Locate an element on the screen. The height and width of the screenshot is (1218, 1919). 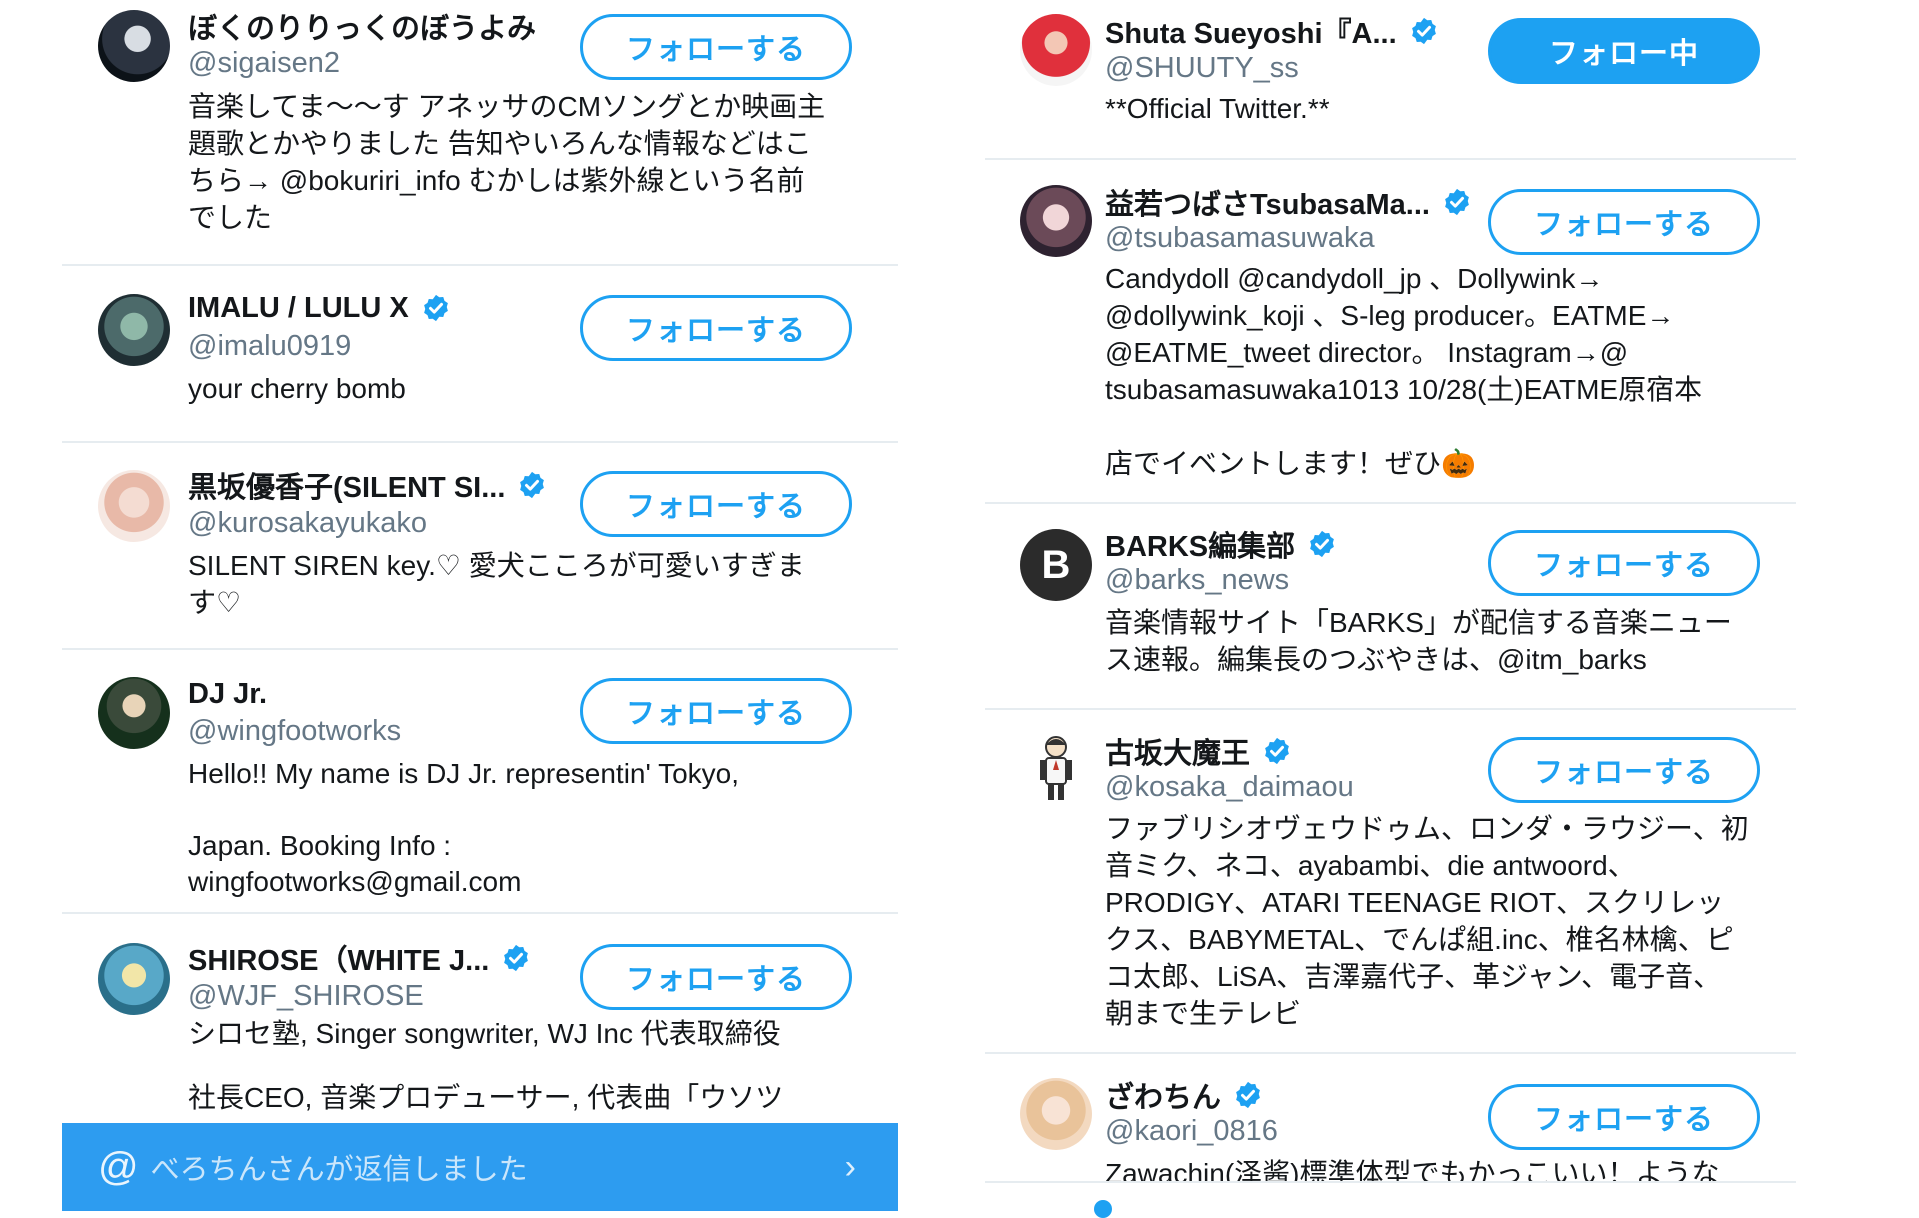
user-handle: @tsubasamasuwaka is located at coordinates (1240, 238).